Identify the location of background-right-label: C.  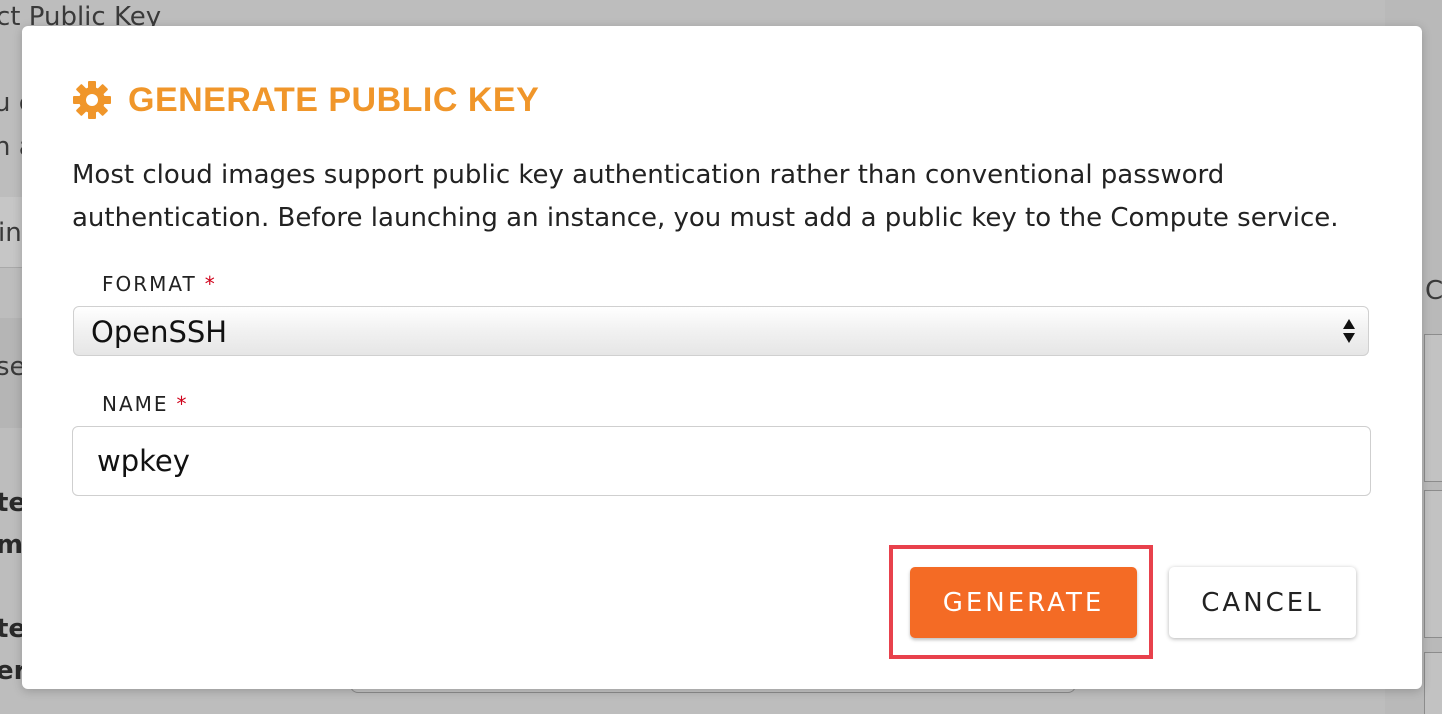
(1433, 291).